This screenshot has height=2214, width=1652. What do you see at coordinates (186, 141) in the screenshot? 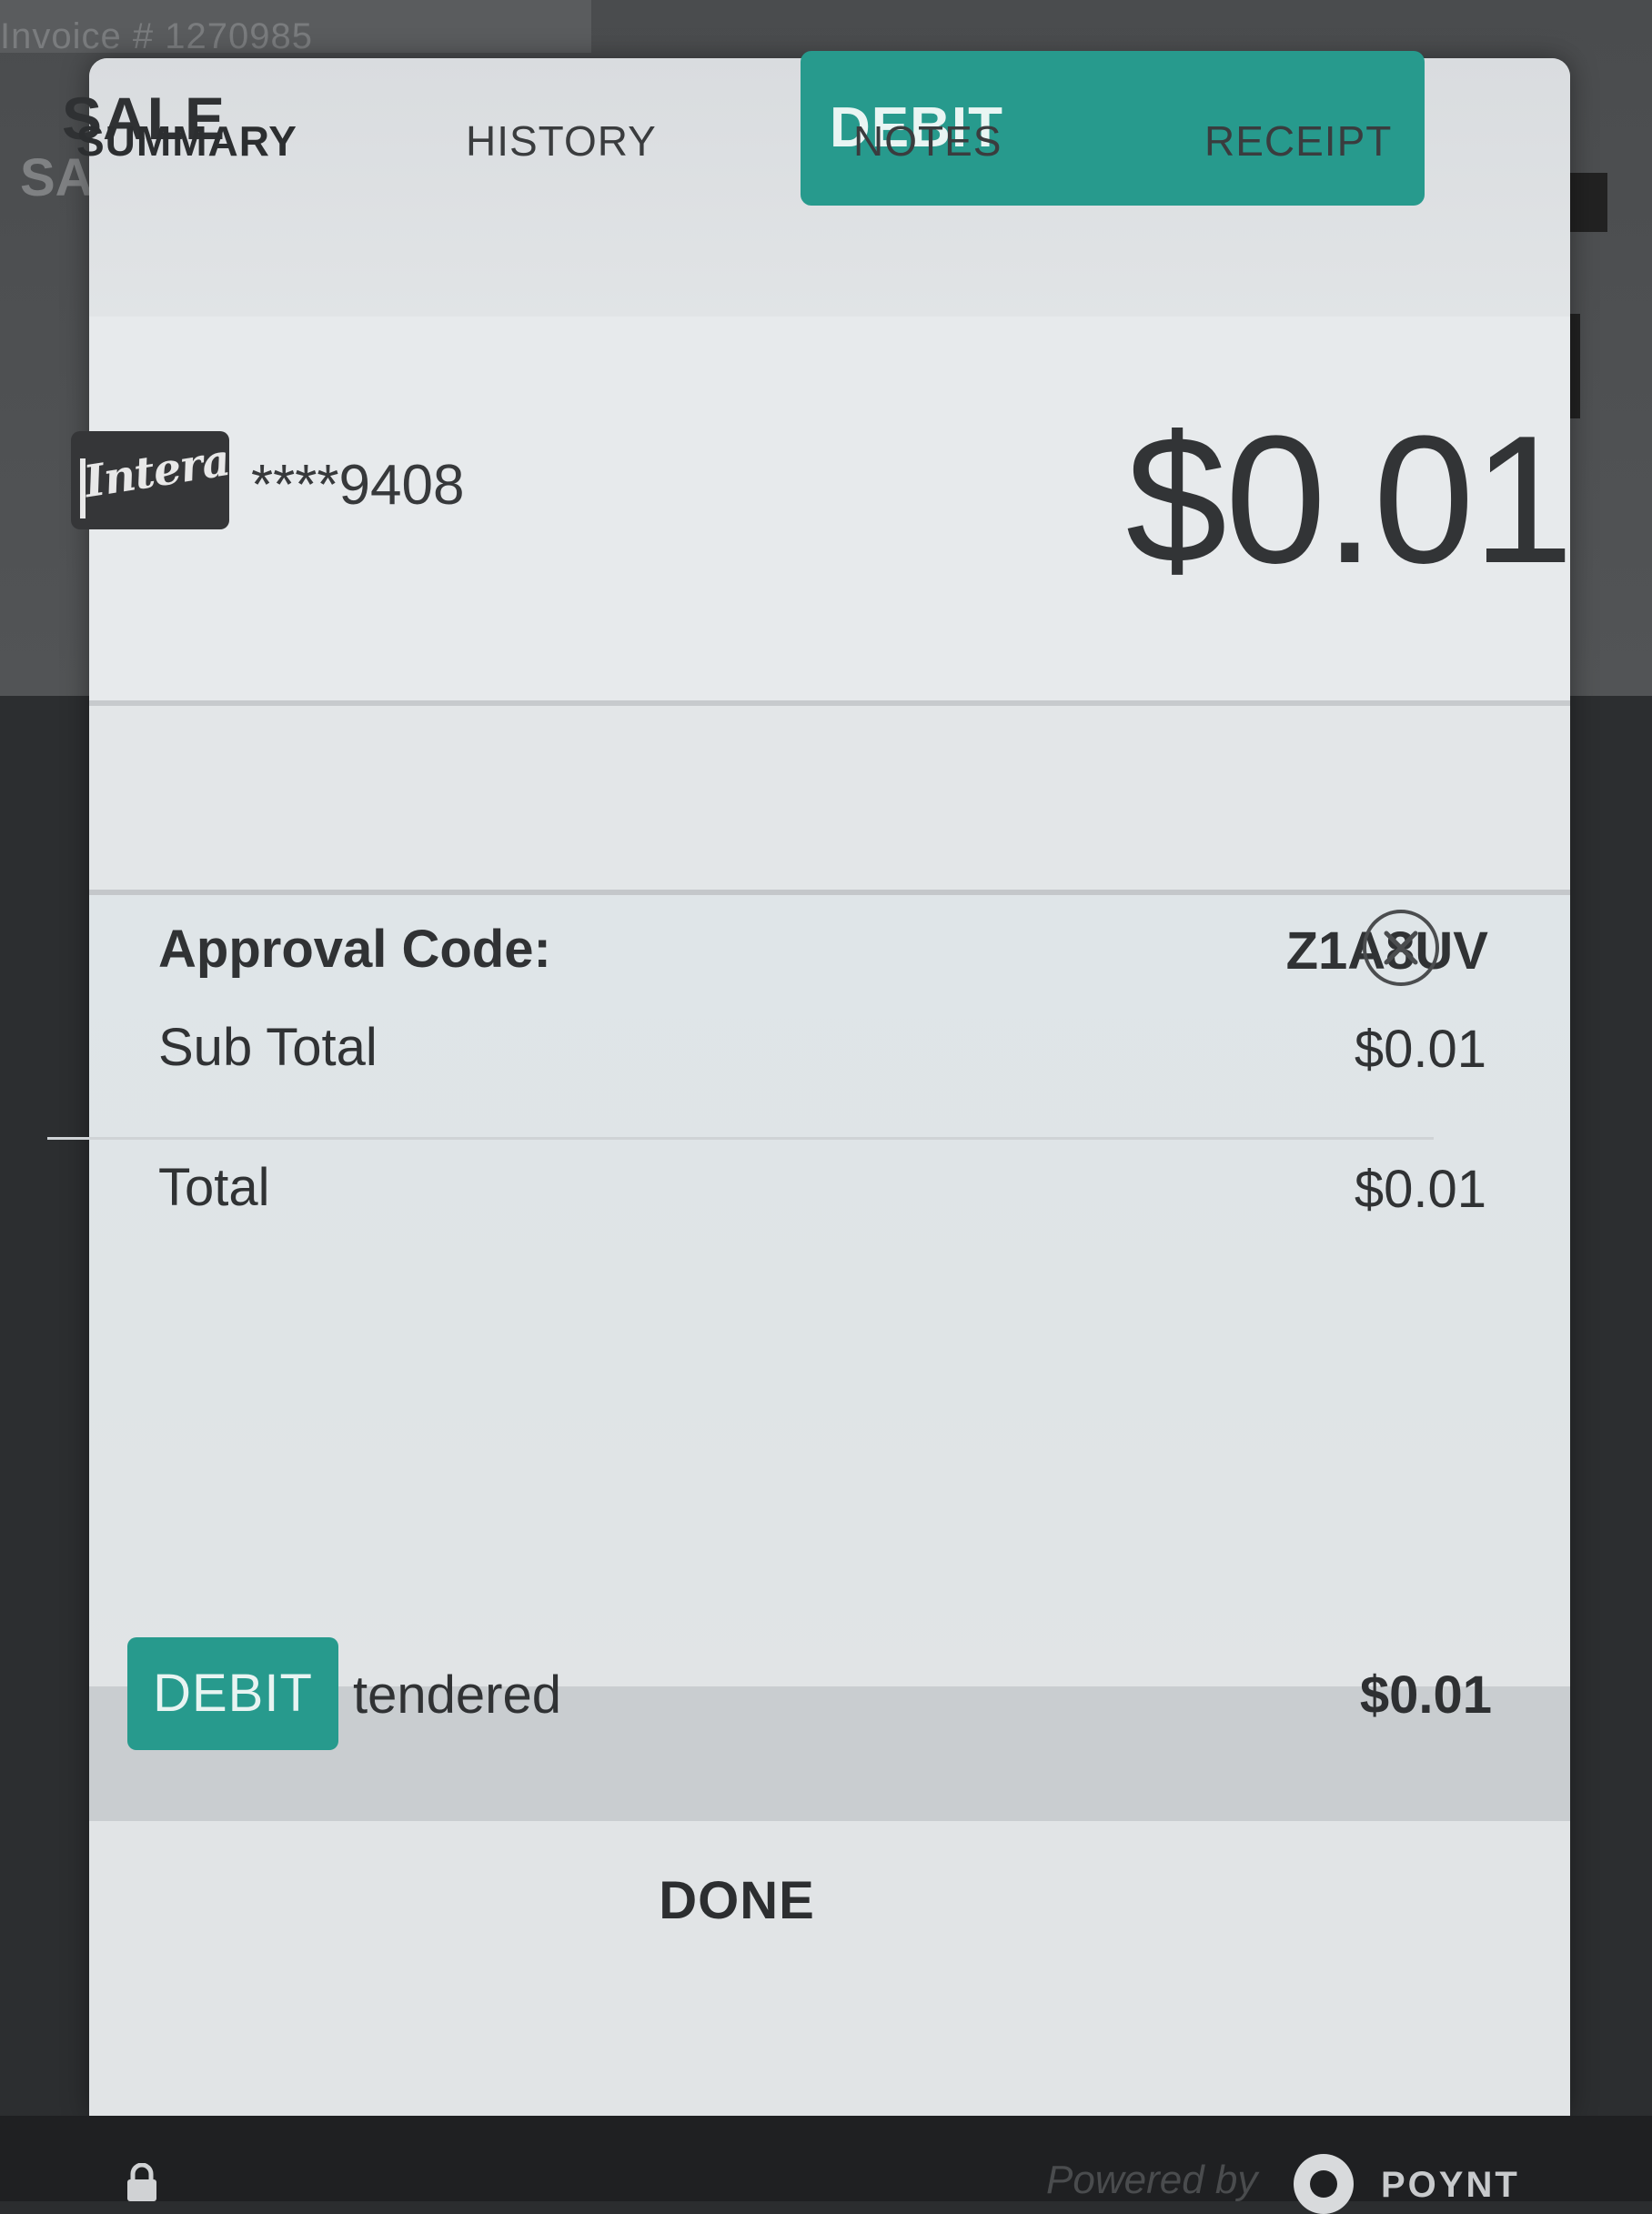
I see `tab-summary: SUMMARY` at bounding box center [186, 141].